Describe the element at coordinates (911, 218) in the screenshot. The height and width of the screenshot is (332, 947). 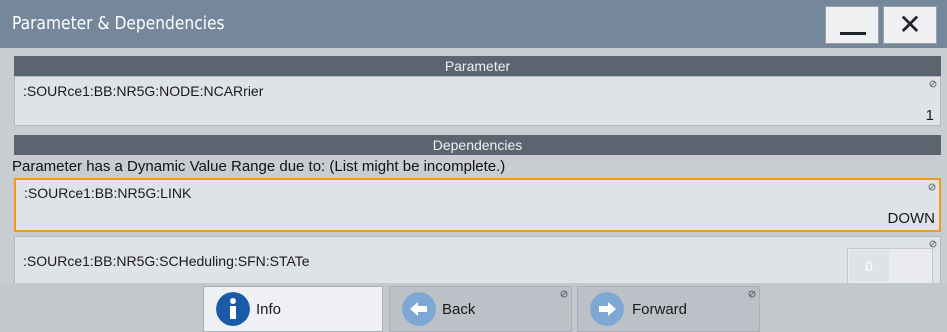
I see `dependency-value: DOWN` at that location.